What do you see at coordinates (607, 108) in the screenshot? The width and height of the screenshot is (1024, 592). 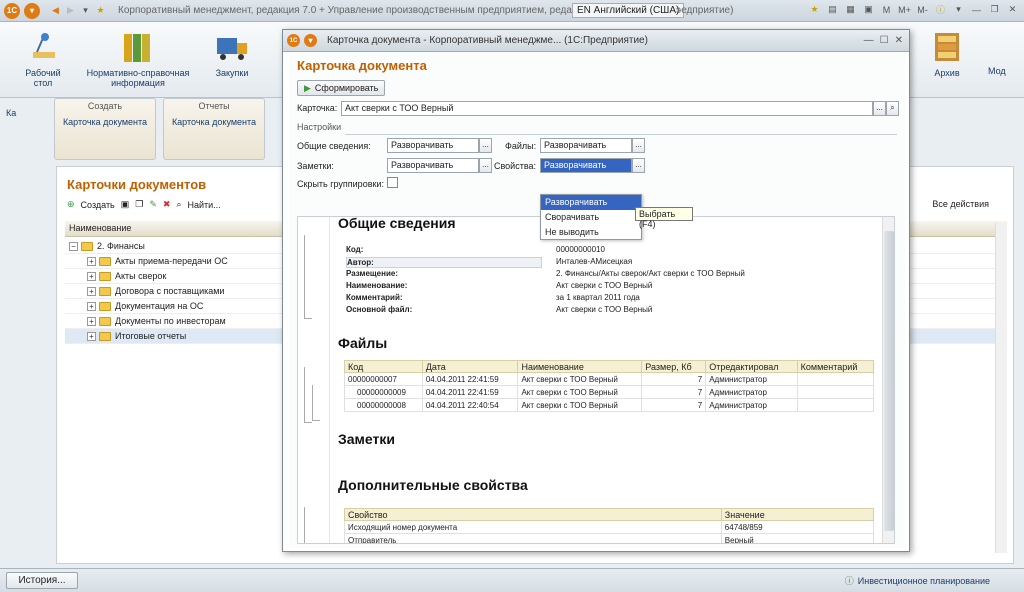 I see `card-field: Акт сверки с ТОО Верный` at bounding box center [607, 108].